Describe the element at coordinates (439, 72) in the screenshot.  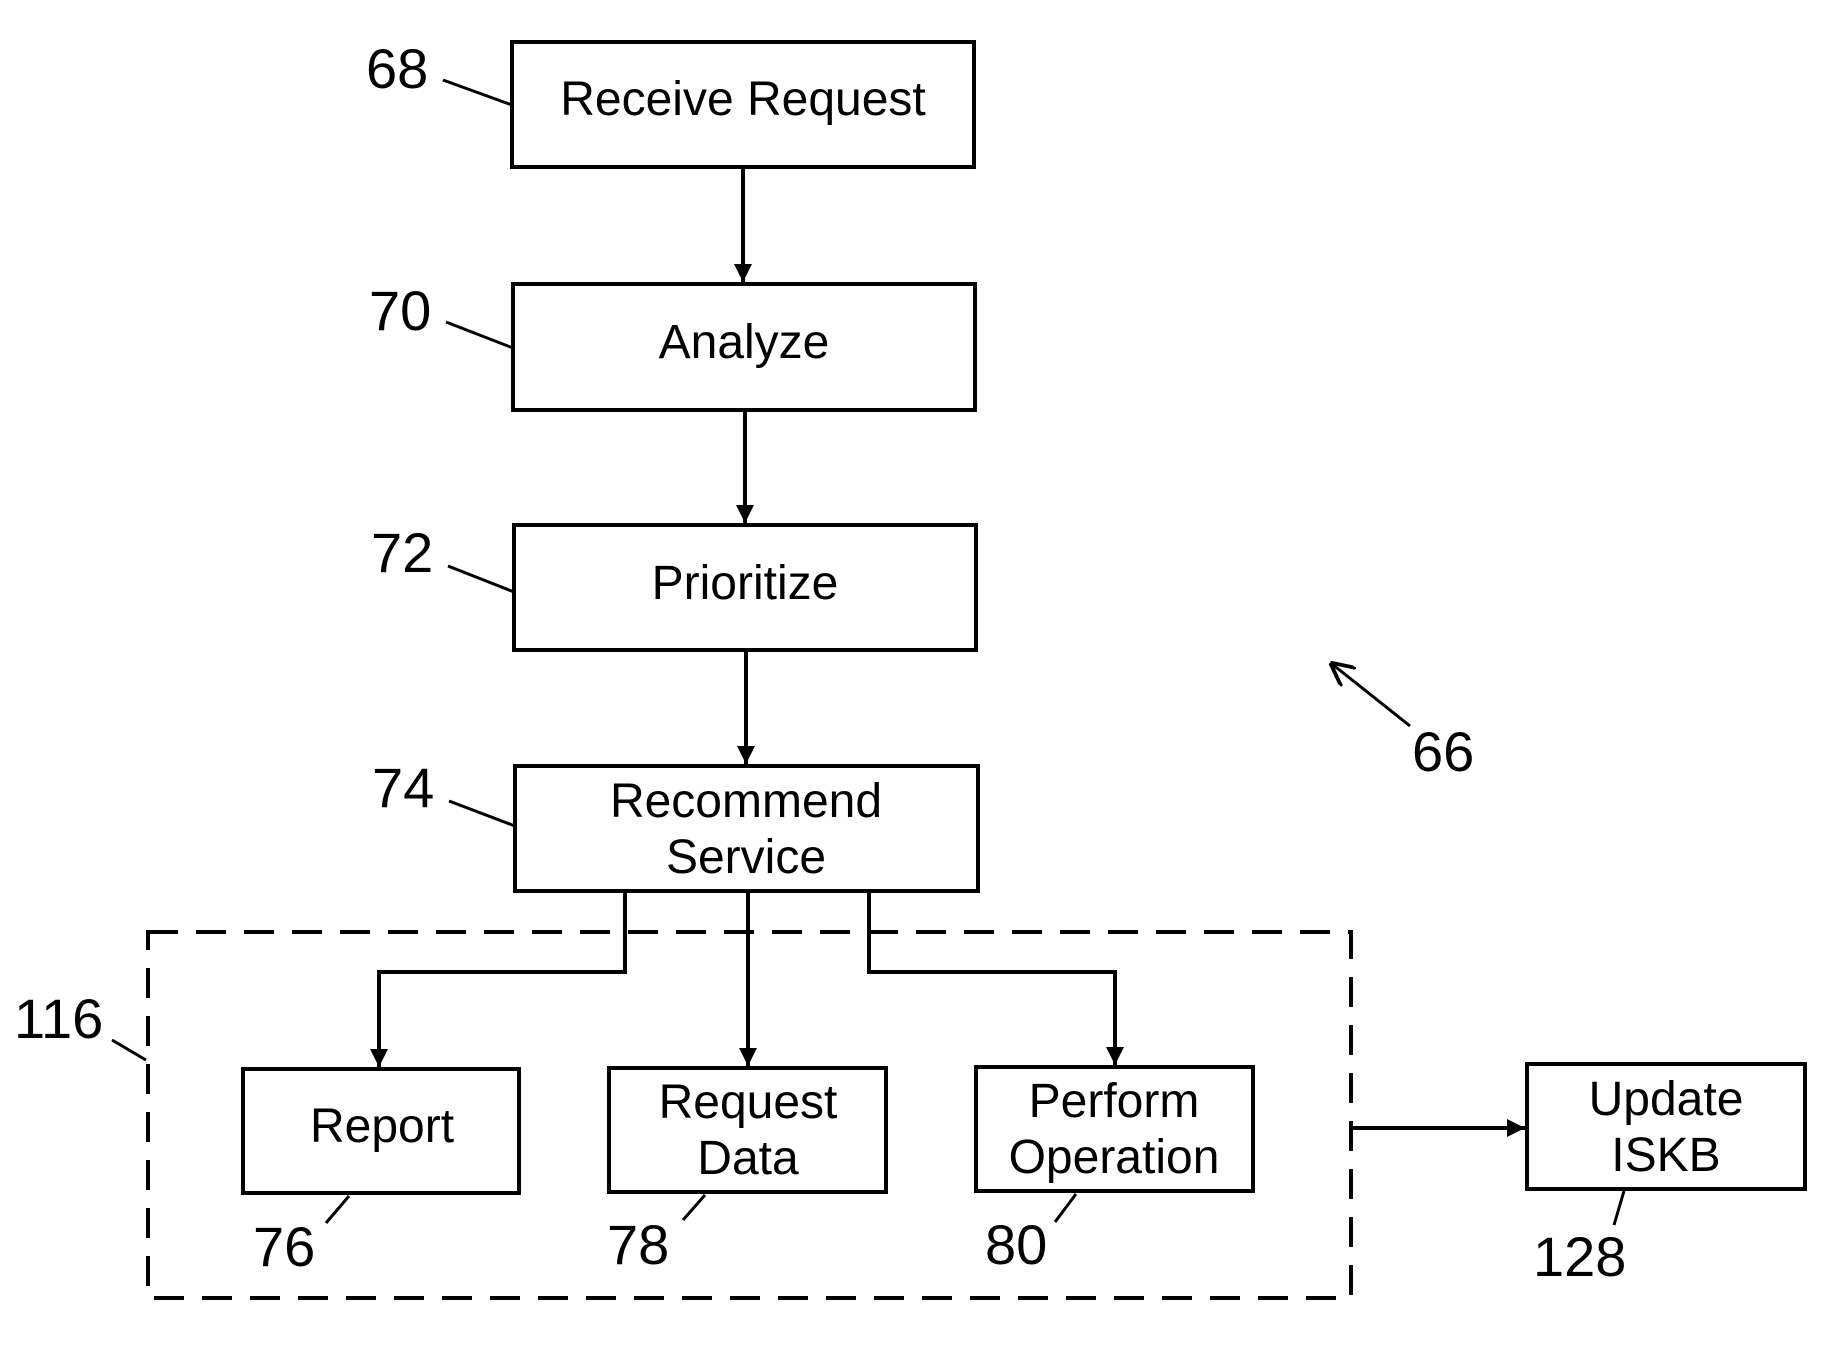
I see `ref-68: 68` at that location.